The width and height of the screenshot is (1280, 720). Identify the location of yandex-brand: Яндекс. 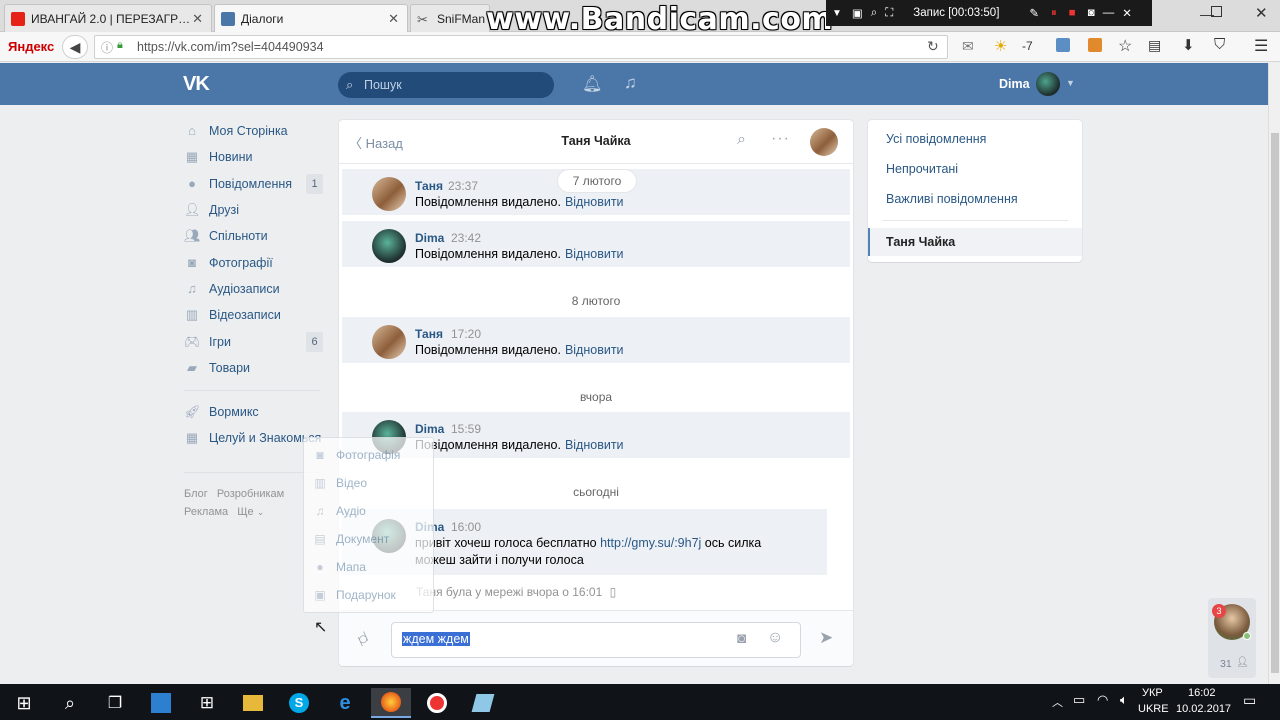
(31, 46).